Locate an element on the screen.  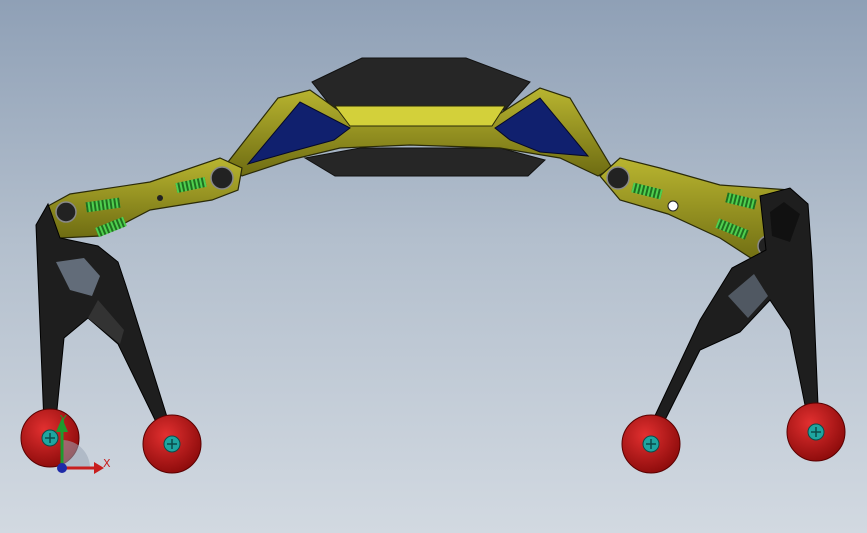
wheel-front-right is located at coordinates (651, 444).